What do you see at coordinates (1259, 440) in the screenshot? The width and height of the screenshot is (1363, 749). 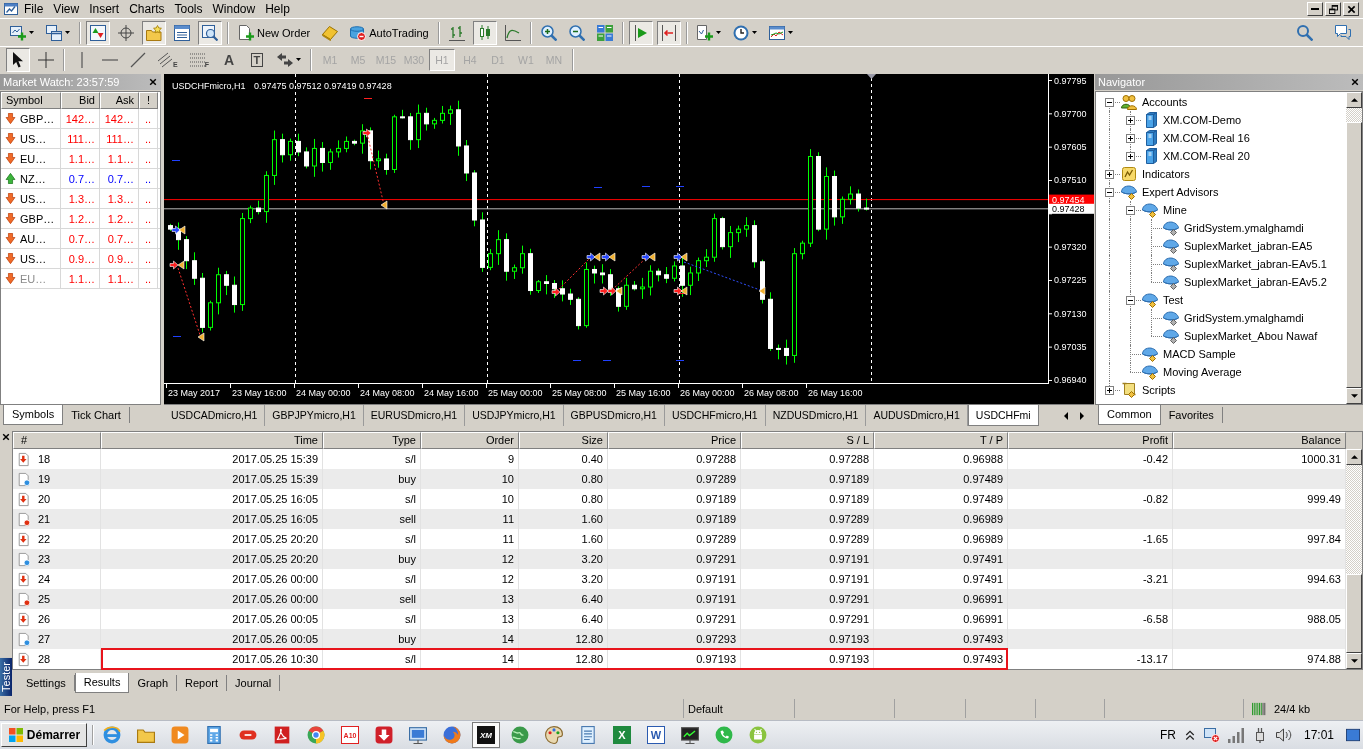 I see `column-header: Balance` at bounding box center [1259, 440].